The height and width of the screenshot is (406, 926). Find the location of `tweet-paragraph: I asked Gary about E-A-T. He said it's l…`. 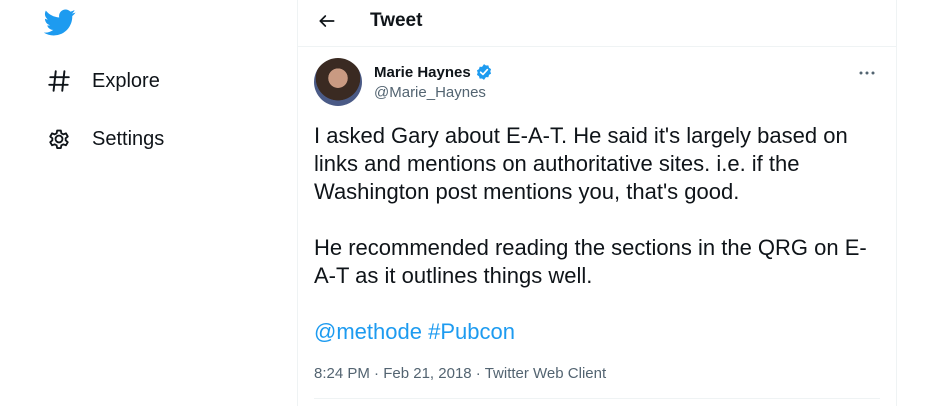

tweet-paragraph: I asked Gary about E-A-T. He said it's l… is located at coordinates (581, 163).